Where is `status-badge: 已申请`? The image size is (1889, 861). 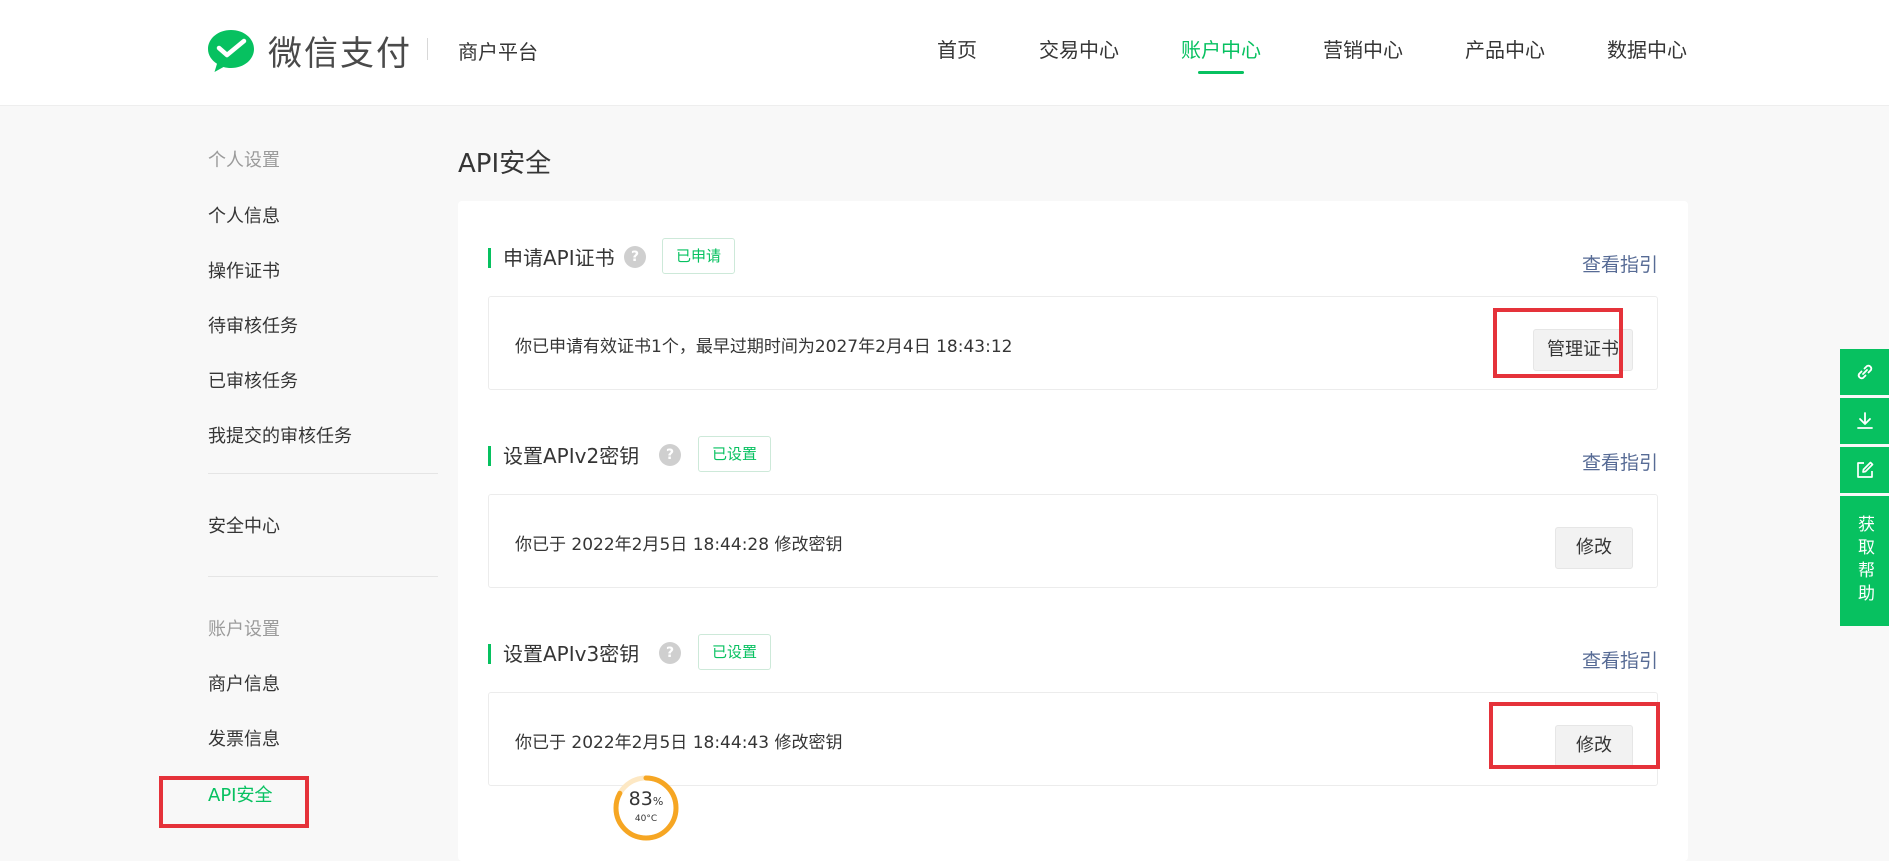
status-badge: 已申请 is located at coordinates (699, 256).